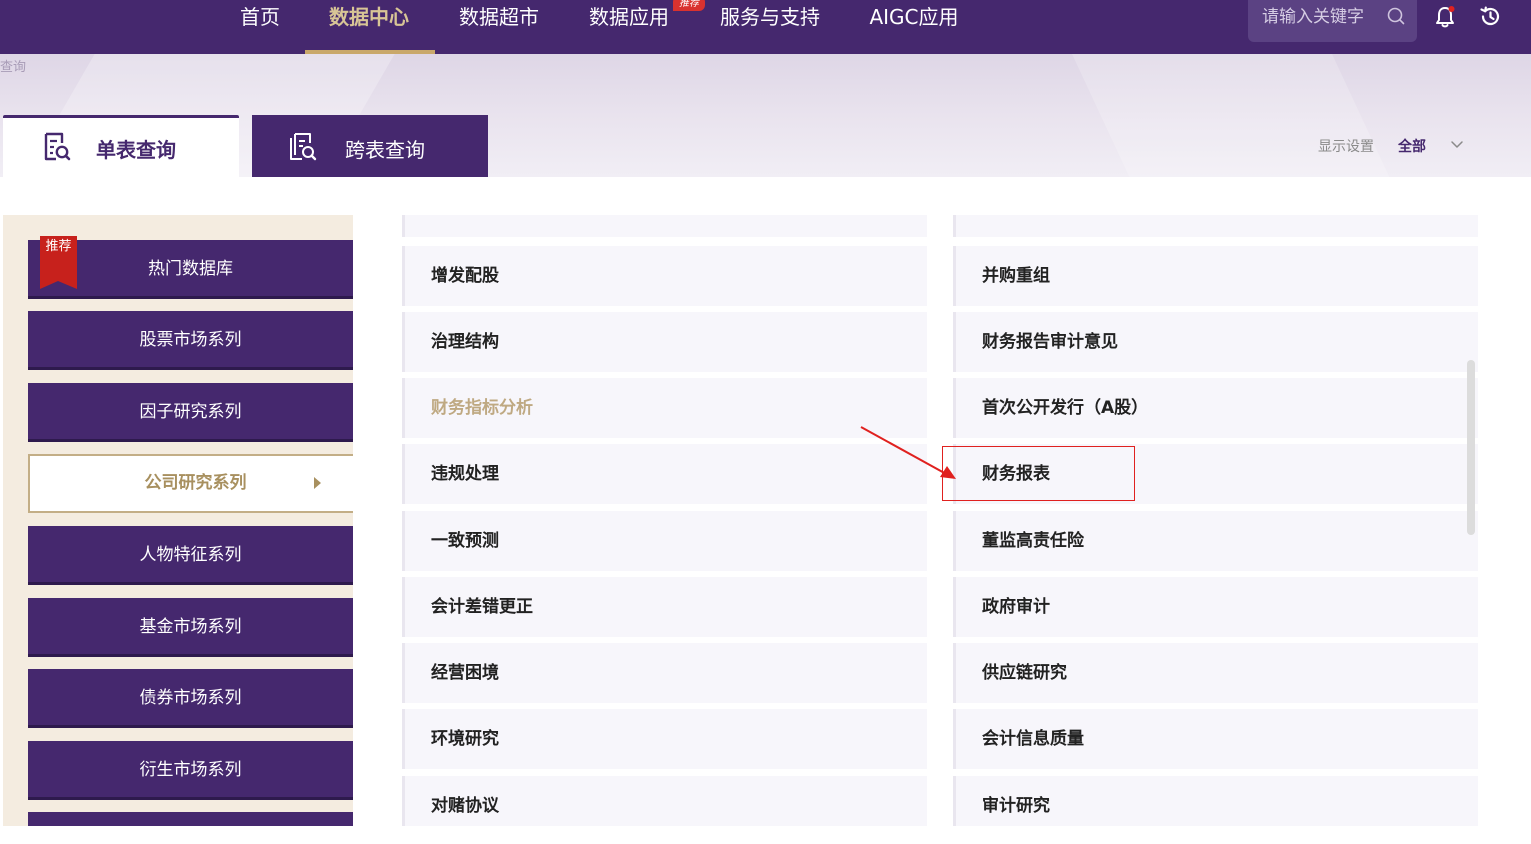  I want to click on top-navbar: 首页 数据中心 数据超市 数据应用 推荐 服务与支持 AIGC应用, so click(765, 27).